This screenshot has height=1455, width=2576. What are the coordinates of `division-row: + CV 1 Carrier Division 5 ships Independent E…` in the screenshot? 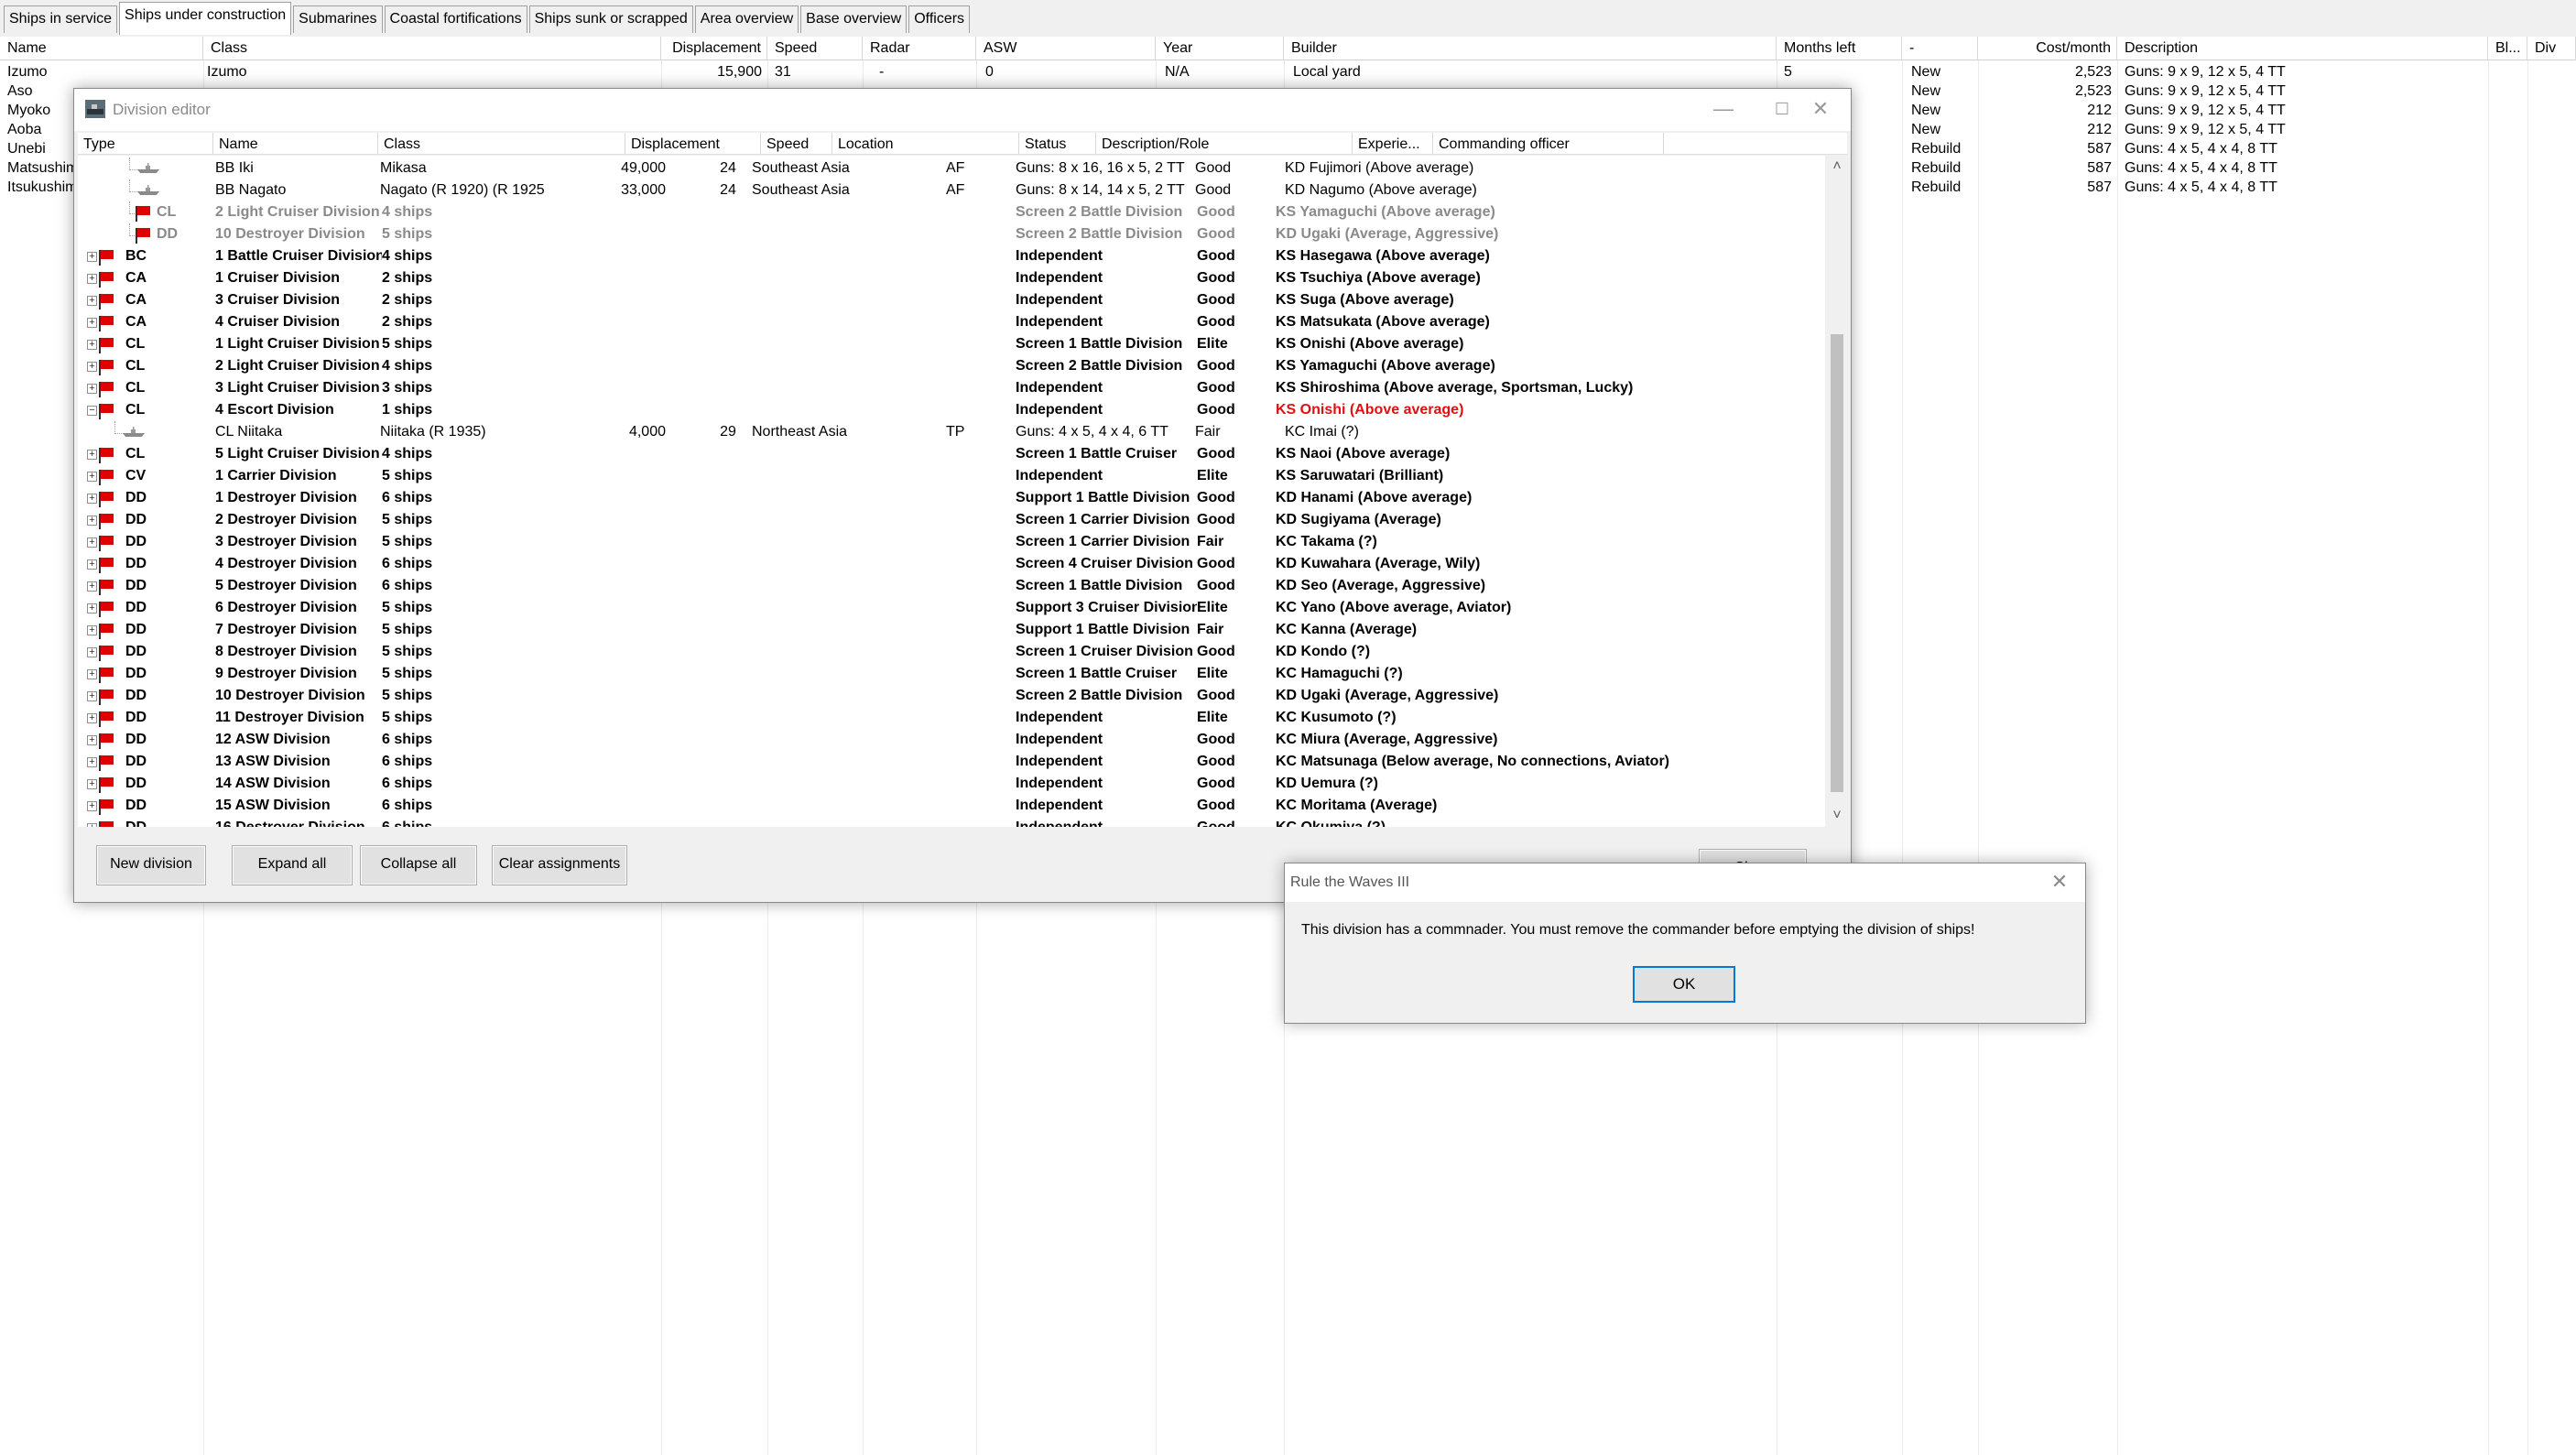 It's located at (956, 476).